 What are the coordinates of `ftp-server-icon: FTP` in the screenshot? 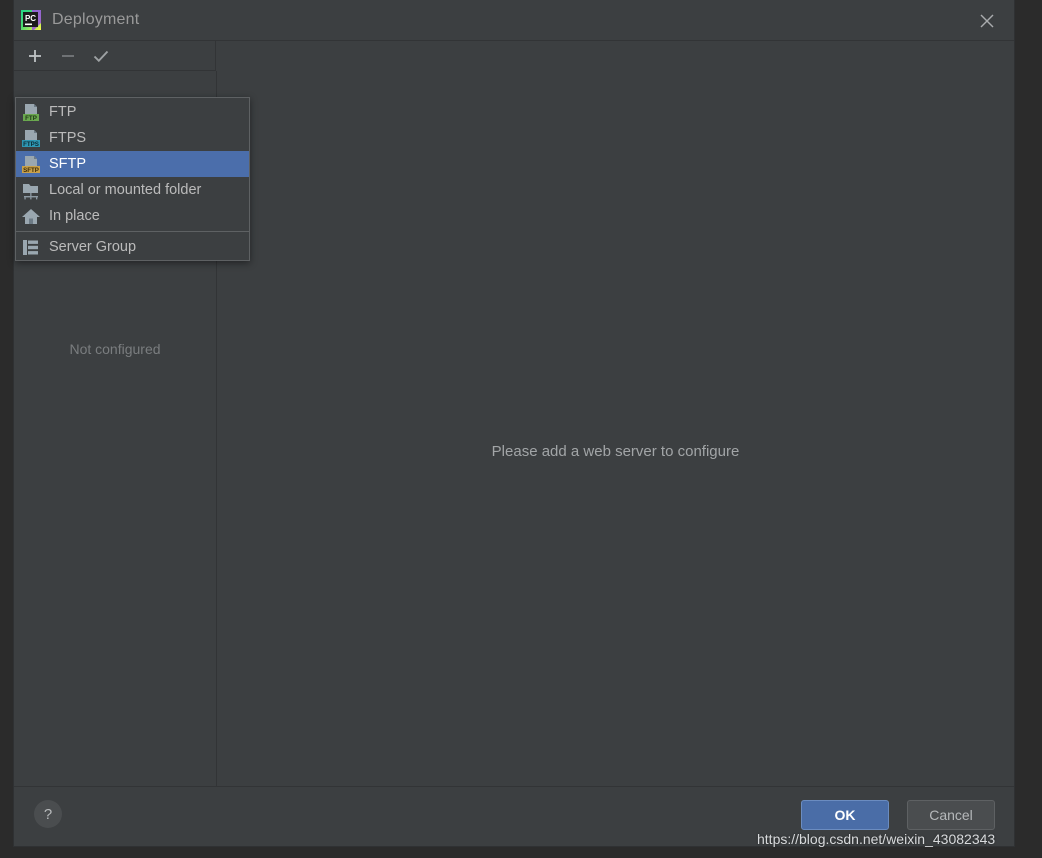 It's located at (31, 112).